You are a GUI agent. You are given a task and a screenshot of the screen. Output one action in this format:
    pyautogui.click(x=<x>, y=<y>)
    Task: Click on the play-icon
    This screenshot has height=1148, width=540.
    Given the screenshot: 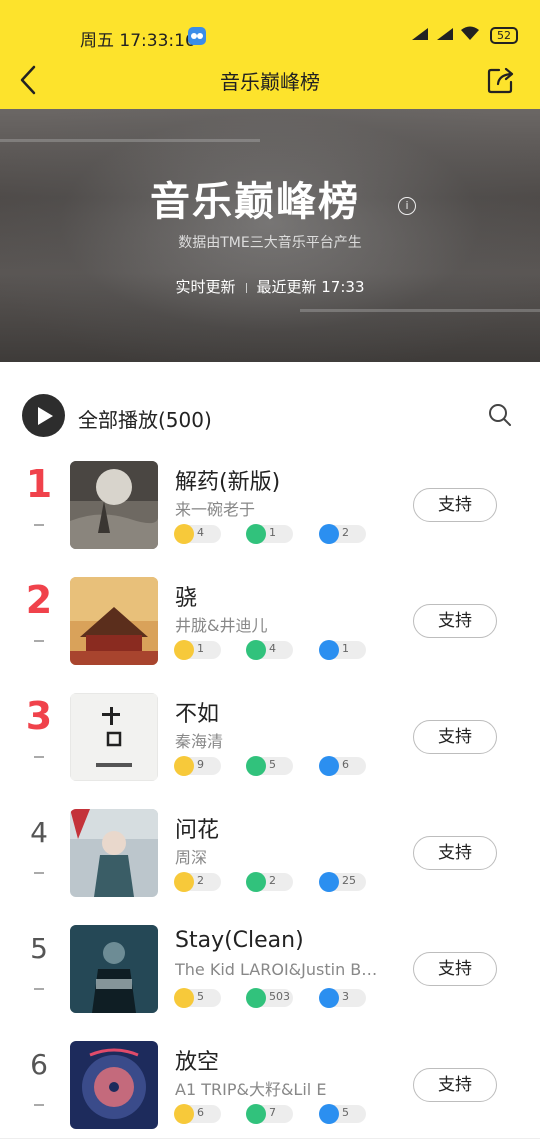 What is the action you would take?
    pyautogui.click(x=45, y=416)
    